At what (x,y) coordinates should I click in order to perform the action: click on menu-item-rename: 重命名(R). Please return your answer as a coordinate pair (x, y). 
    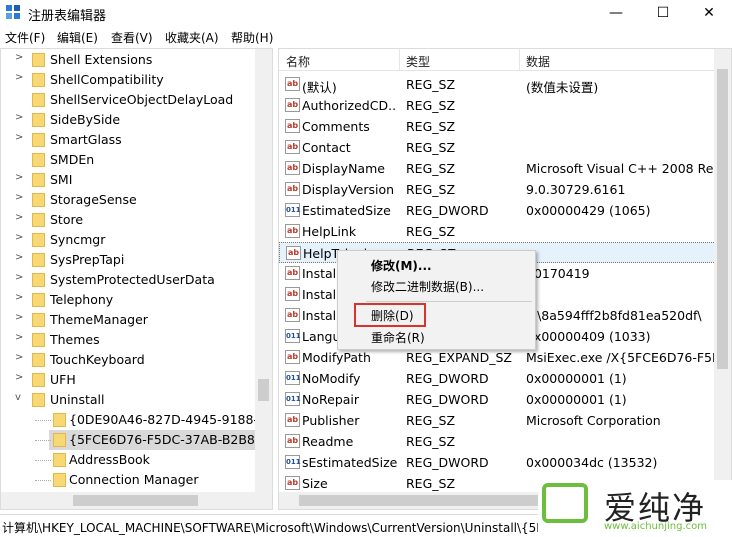
    Looking at the image, I should click on (398, 337).